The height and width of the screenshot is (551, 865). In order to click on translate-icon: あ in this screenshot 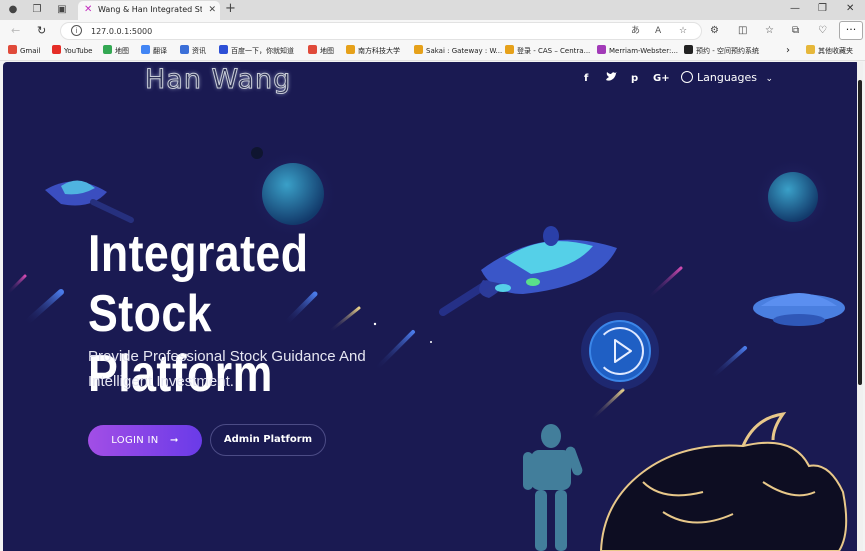, I will do `click(635, 31)`.